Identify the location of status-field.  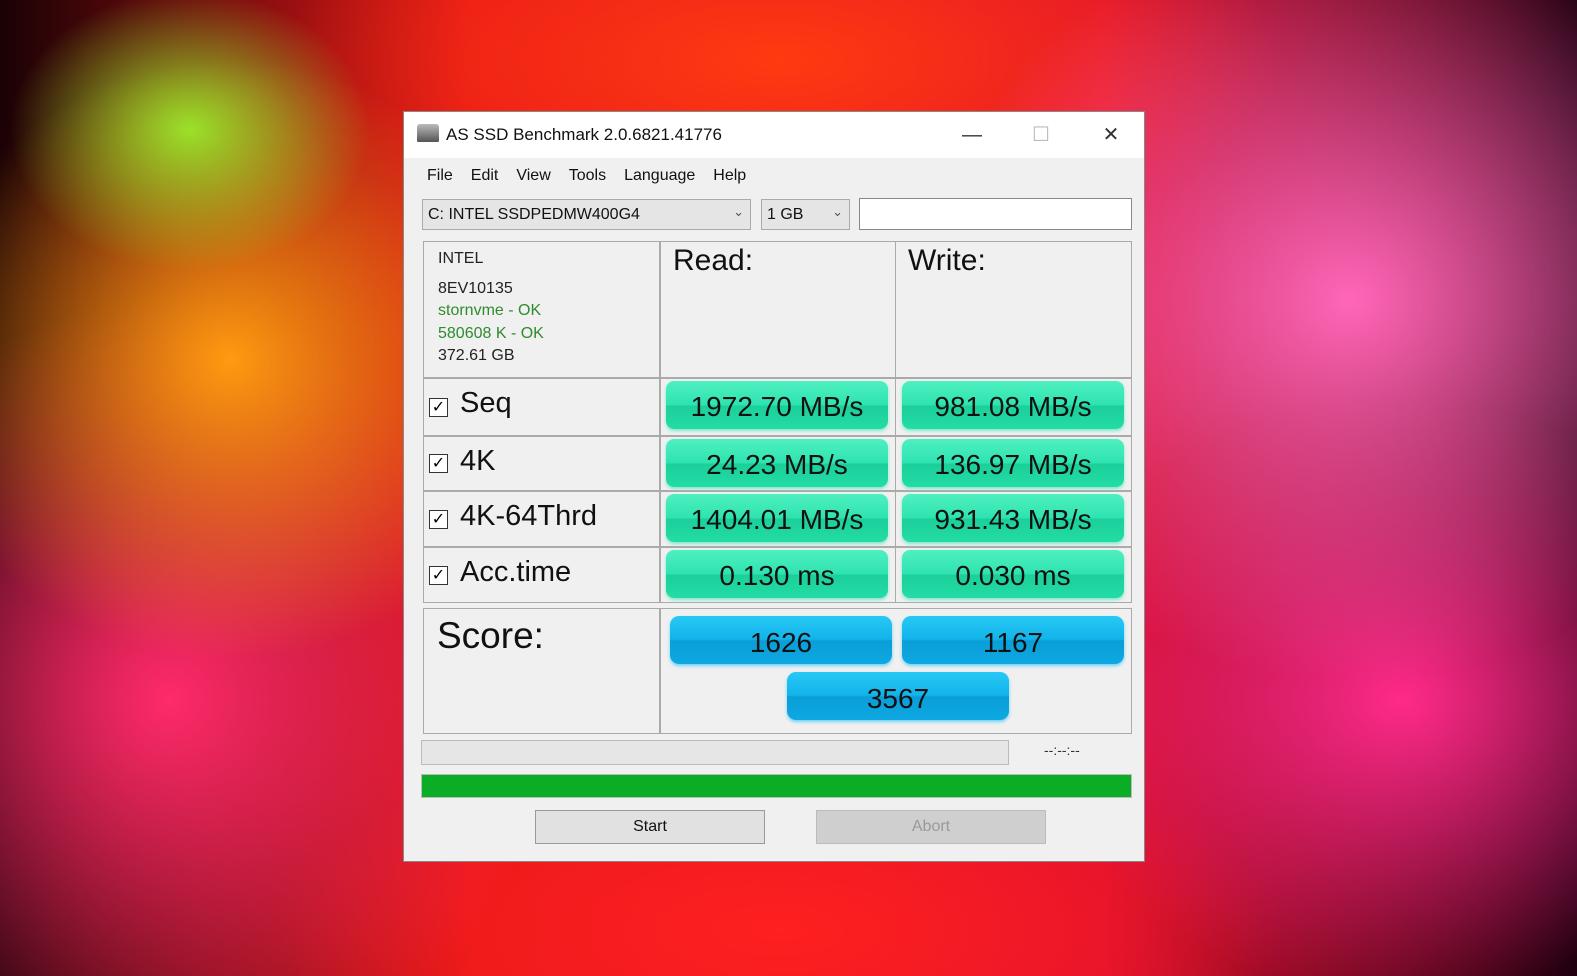
(995, 214).